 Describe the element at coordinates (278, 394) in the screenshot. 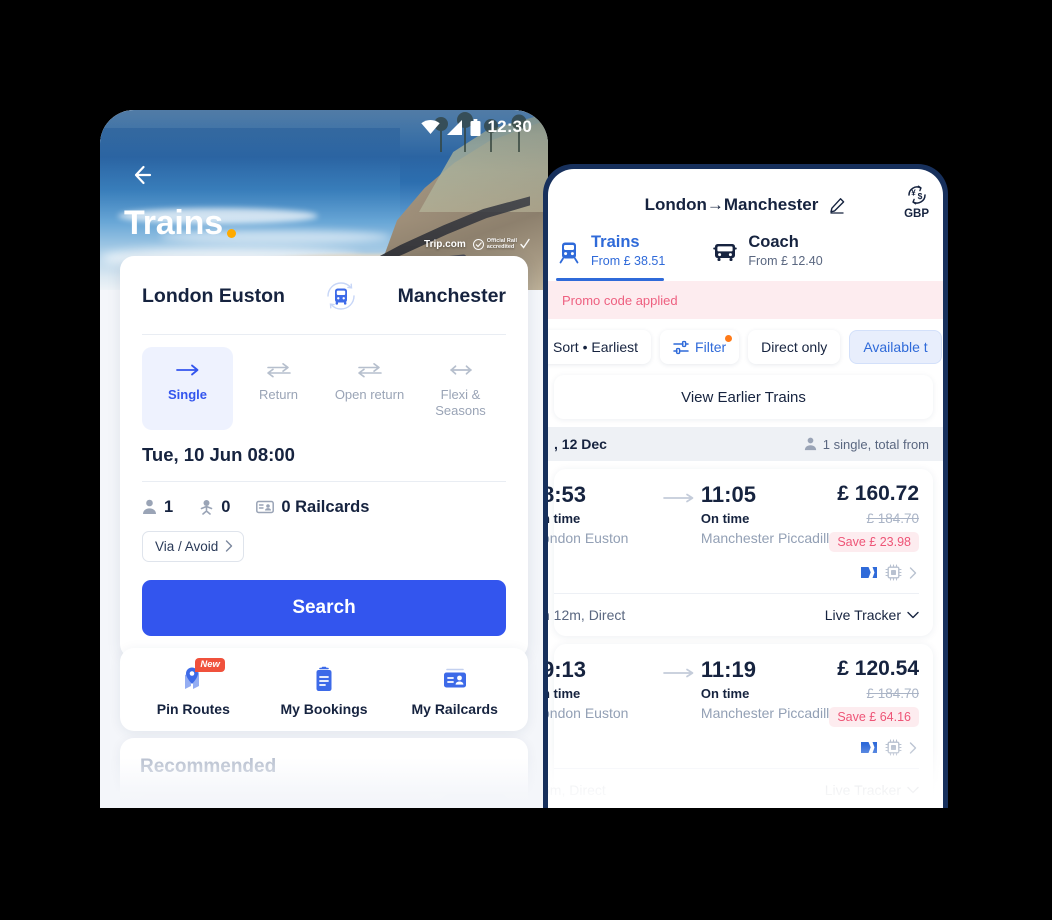

I see `trip-type-label: Return` at that location.